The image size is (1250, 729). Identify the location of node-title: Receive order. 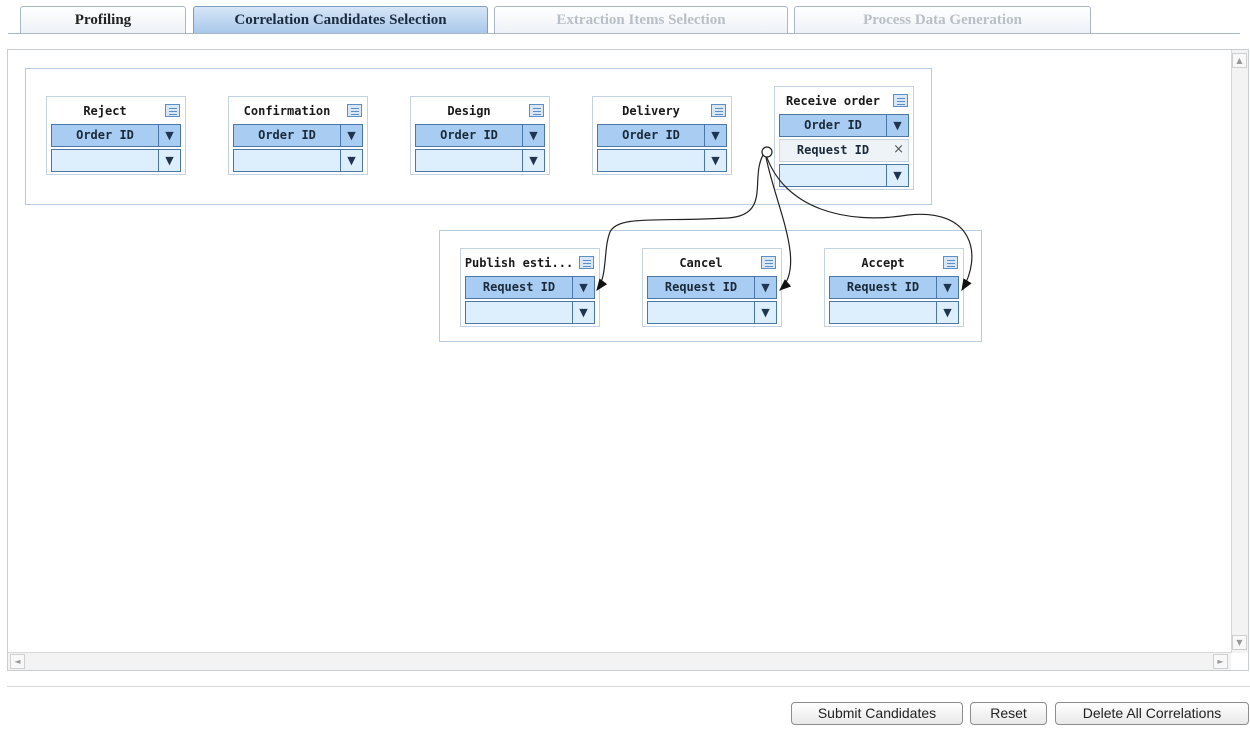
(833, 101).